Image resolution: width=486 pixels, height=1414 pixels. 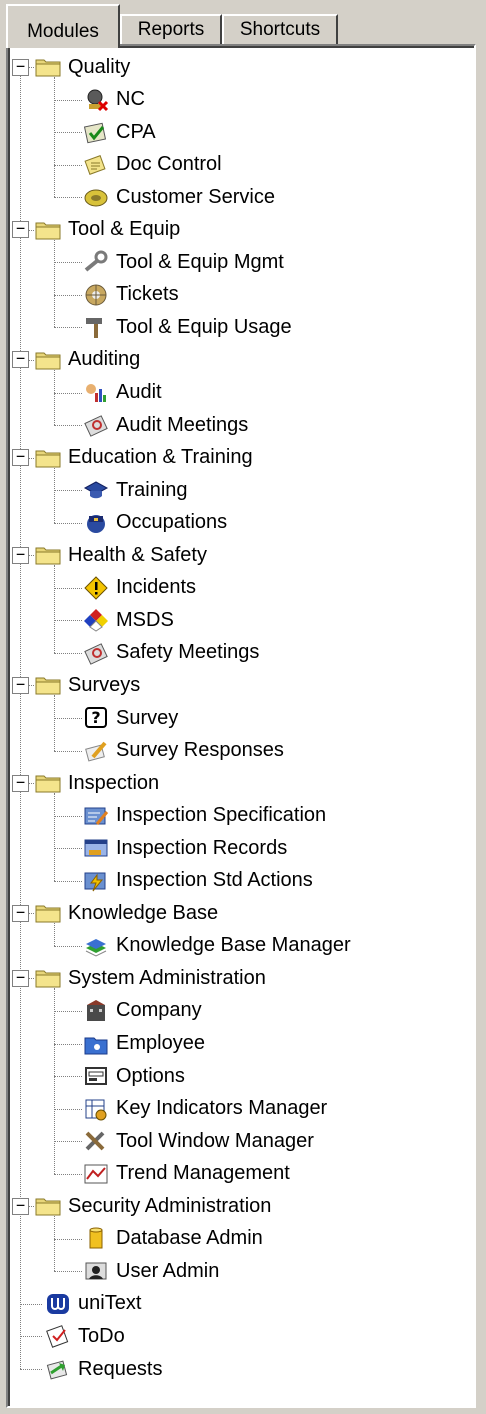 What do you see at coordinates (183, 262) in the screenshot?
I see `tree-item-tool-equip-mgmt: Tool & Equip Mgmt` at bounding box center [183, 262].